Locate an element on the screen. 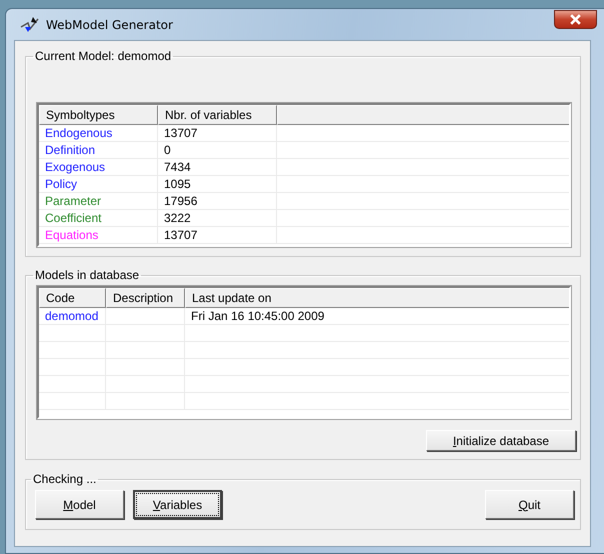  initialize-database-button: Initialize database is located at coordinates (501, 440).